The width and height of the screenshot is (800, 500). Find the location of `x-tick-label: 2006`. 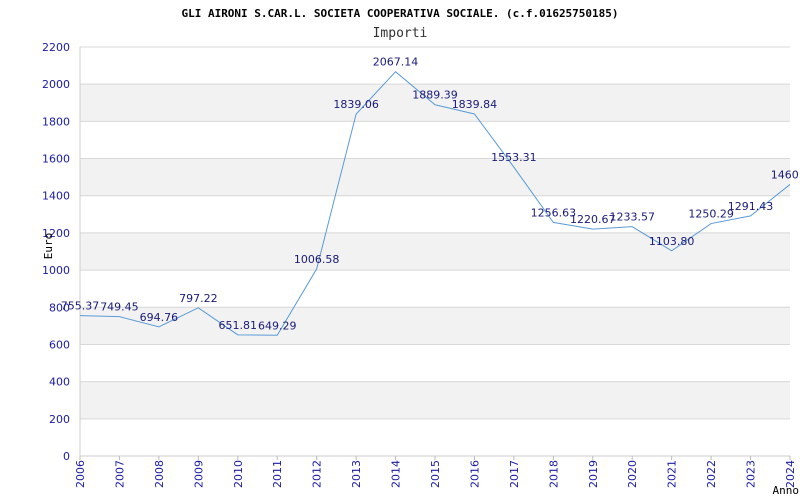

x-tick-label: 2006 is located at coordinates (80, 474).